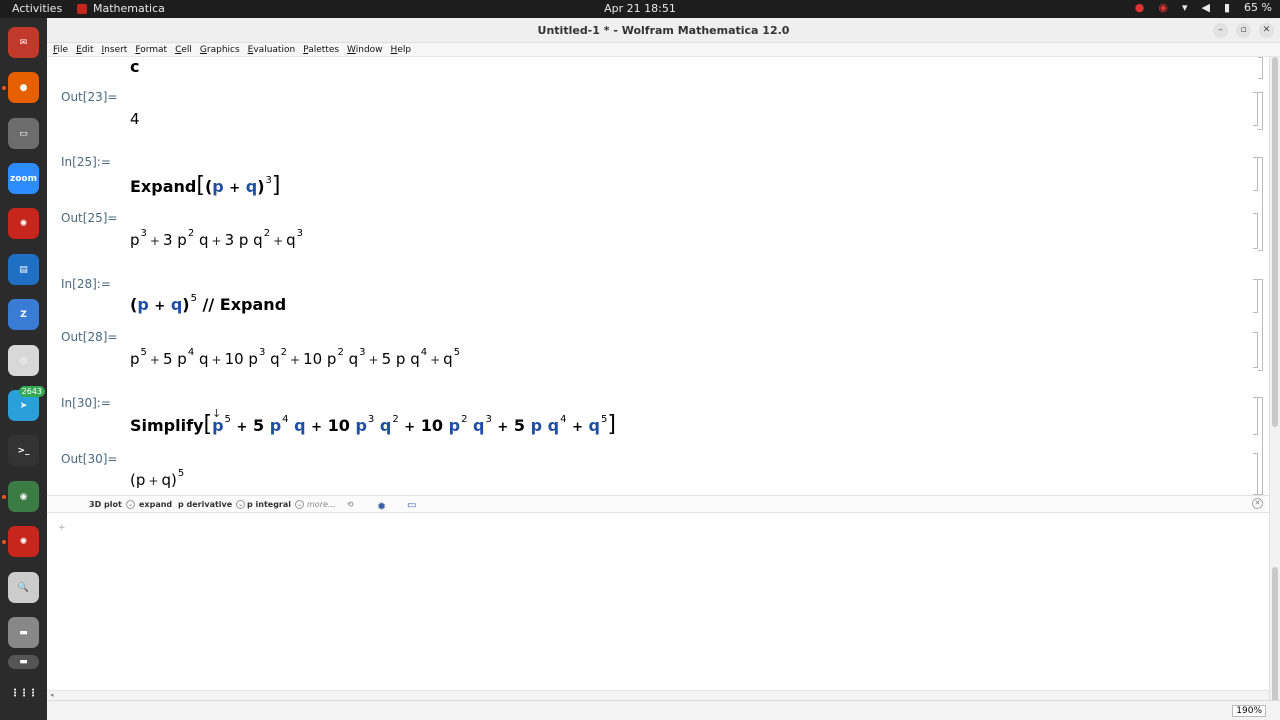 This screenshot has width=1280, height=720. I want to click on close-suggestions-icon: ✕, so click(1257, 503).